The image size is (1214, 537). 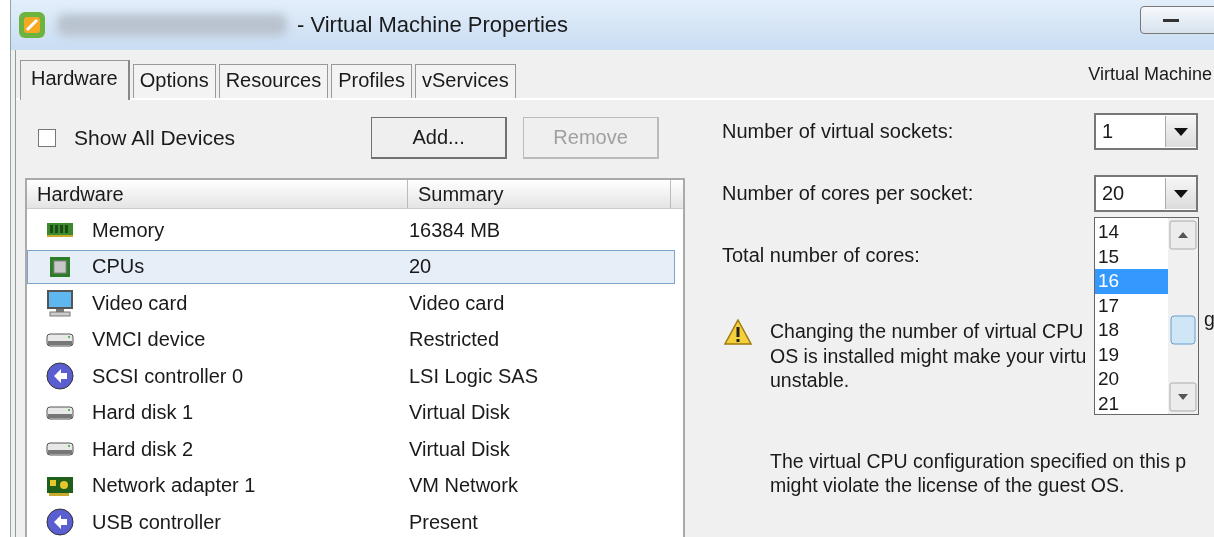 I want to click on hardware-cell-text: Memory, so click(x=129, y=230).